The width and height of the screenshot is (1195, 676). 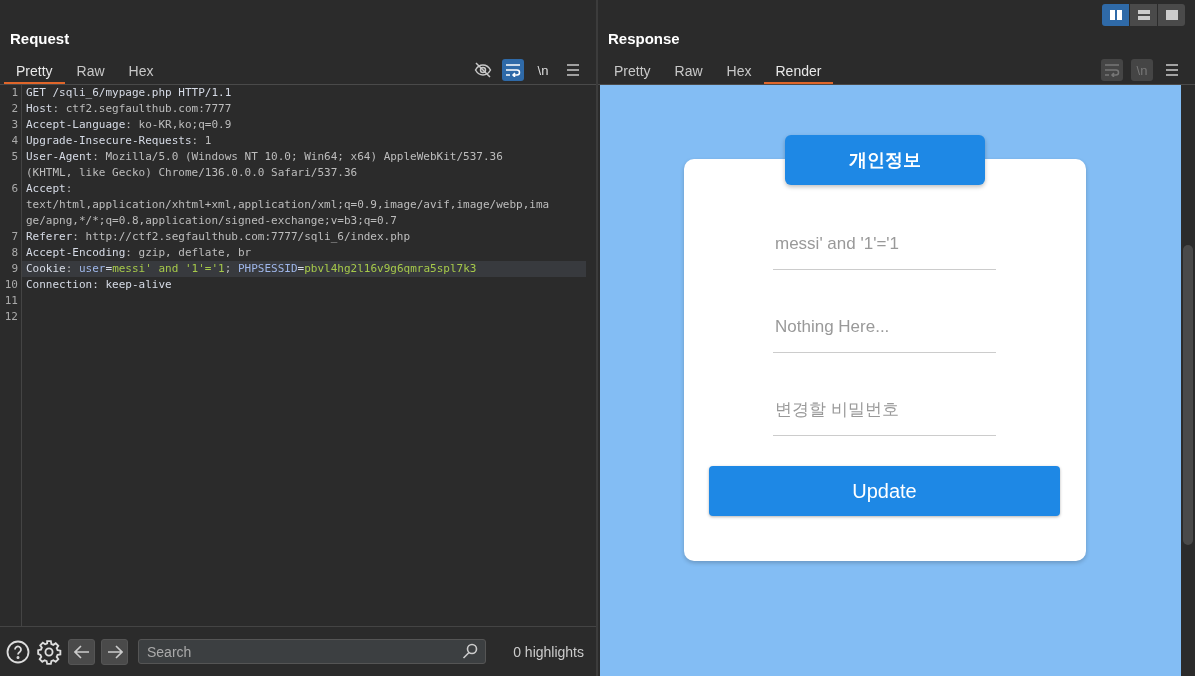 I want to click on code-text: Referer, so click(x=49, y=236).